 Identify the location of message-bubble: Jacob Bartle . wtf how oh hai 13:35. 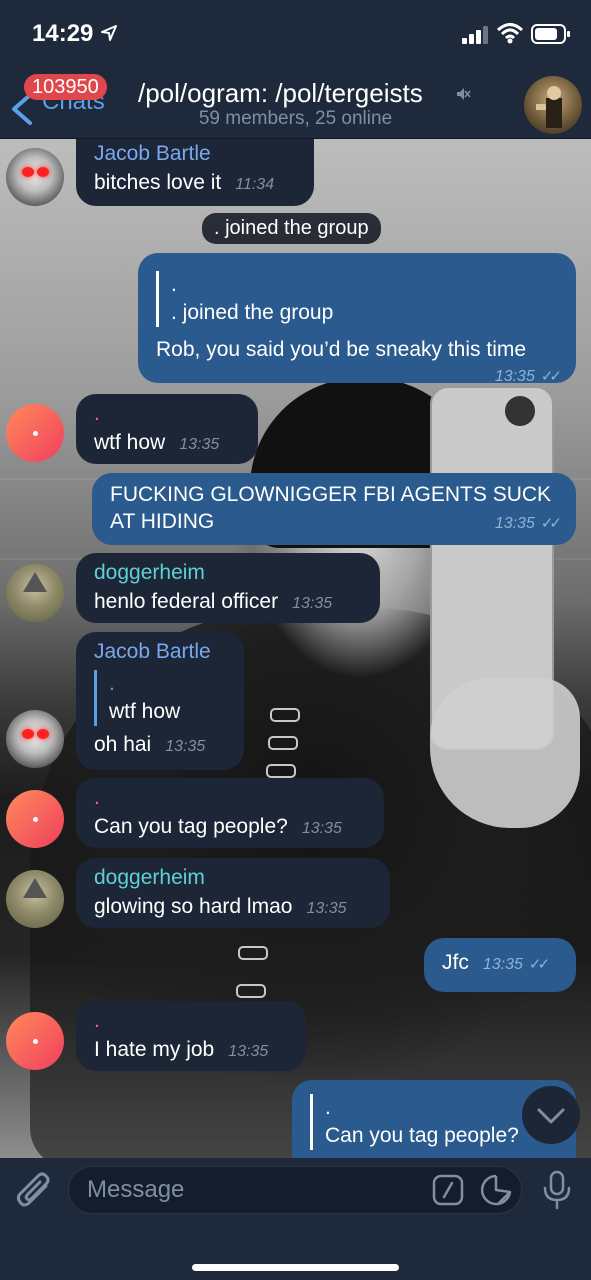
(160, 701).